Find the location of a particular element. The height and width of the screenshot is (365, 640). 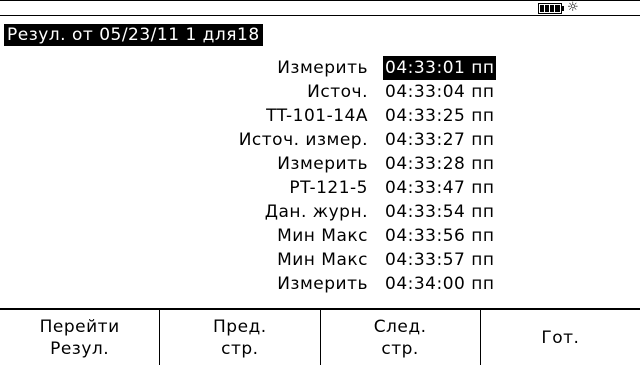

result-label: Источ. измер. is located at coordinates (303, 140).